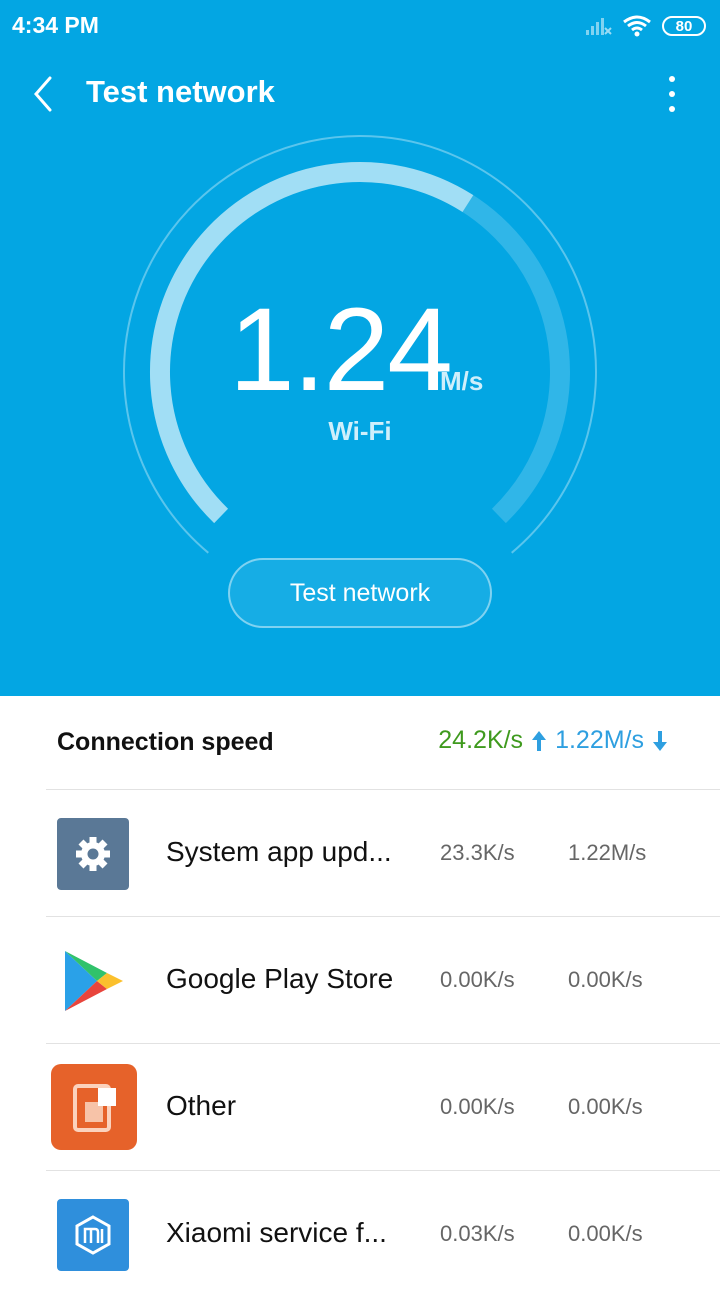 The height and width of the screenshot is (1297, 720). Describe the element at coordinates (93, 1235) in the screenshot. I see `mi-icon` at that location.